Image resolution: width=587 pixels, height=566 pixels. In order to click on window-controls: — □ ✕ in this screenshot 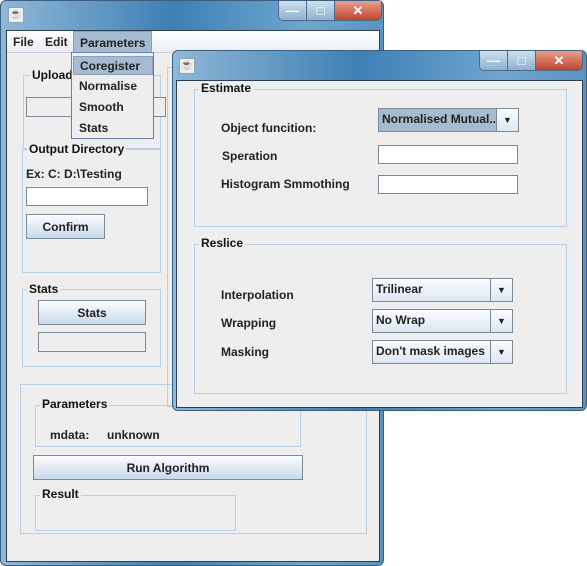, I will do `click(330, 11)`.